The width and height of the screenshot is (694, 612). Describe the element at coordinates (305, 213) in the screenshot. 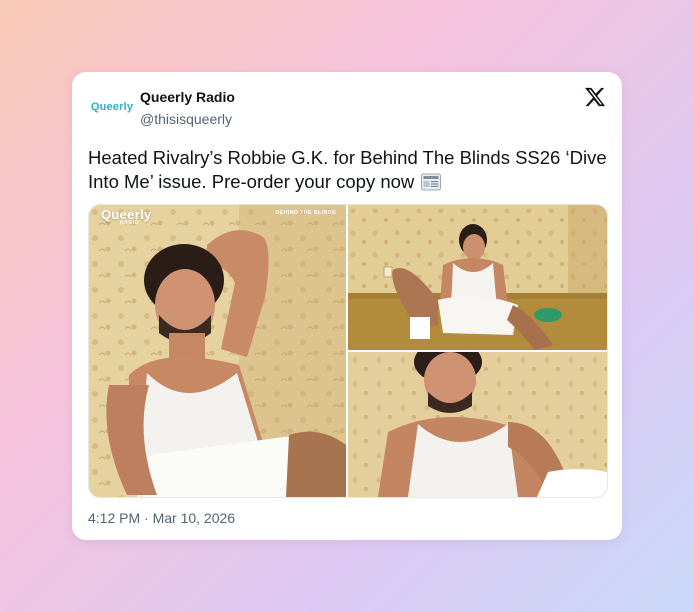

I see `photo-magazine-title: BEHIND THE BLINDS` at that location.